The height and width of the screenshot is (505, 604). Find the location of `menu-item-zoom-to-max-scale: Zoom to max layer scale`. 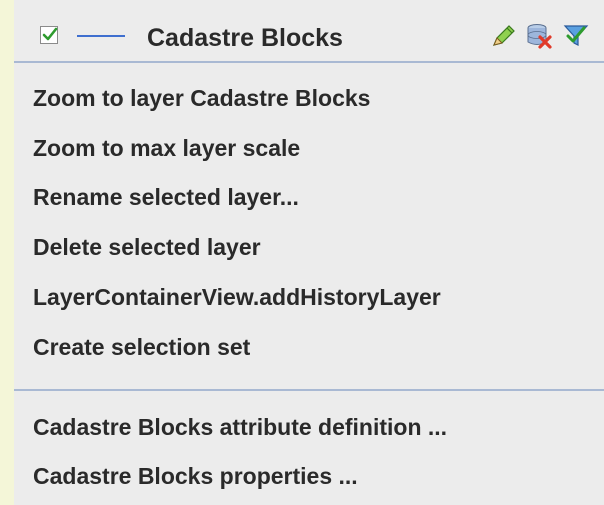

menu-item-zoom-to-max-scale: Zoom to max layer scale is located at coordinates (166, 148).